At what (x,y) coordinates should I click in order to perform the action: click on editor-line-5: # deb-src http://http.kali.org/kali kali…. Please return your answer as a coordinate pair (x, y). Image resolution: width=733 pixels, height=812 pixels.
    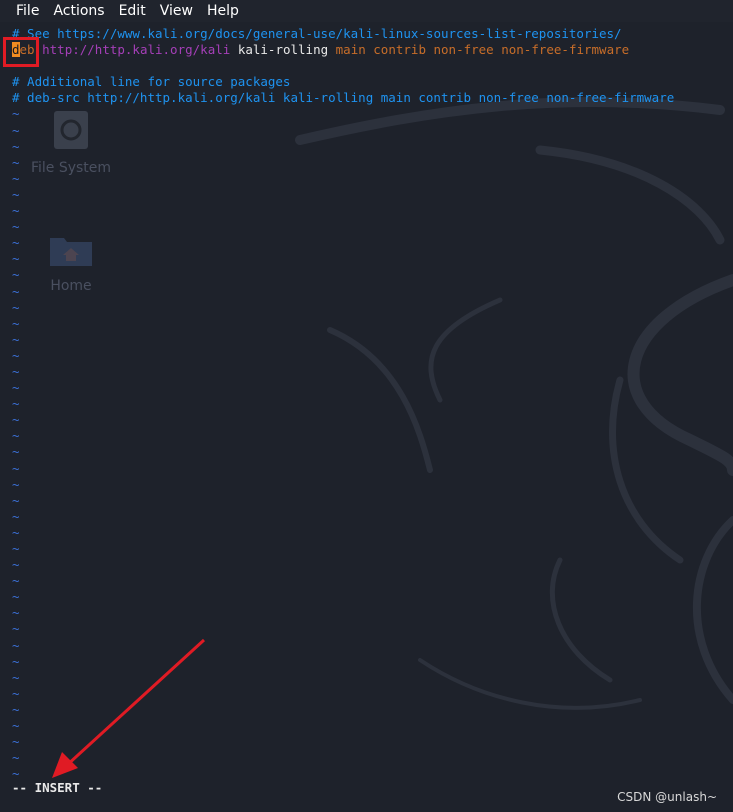
    Looking at the image, I should click on (343, 98).